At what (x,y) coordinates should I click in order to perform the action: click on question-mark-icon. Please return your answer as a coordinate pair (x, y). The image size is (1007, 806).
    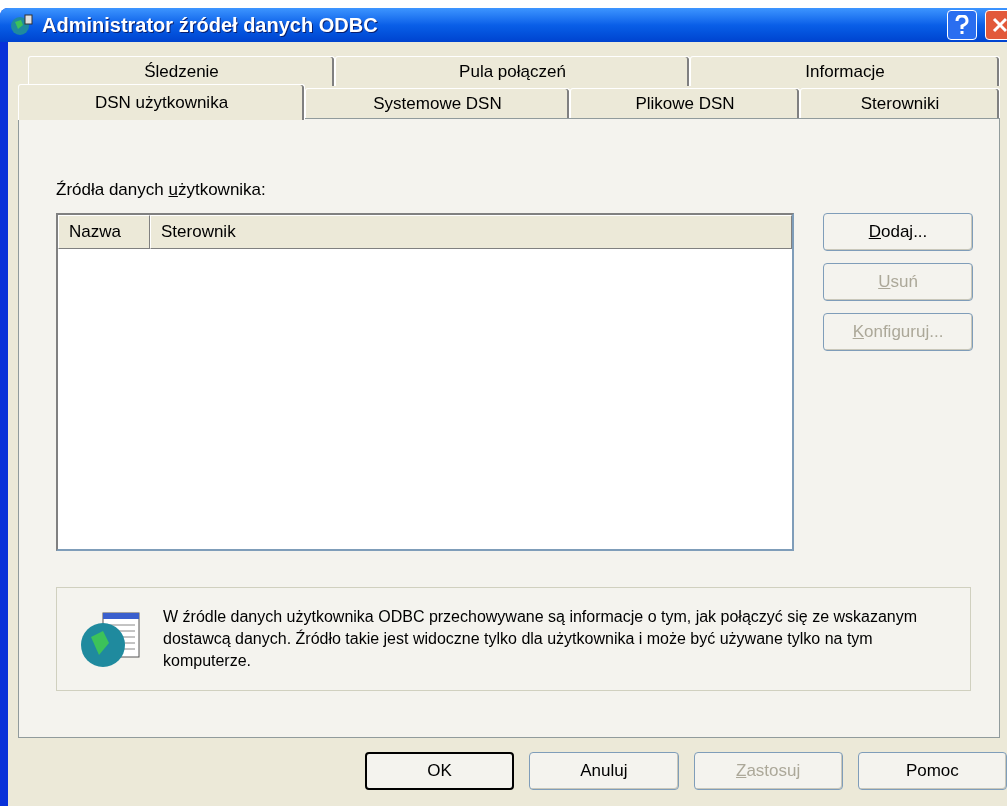
    Looking at the image, I should click on (962, 25).